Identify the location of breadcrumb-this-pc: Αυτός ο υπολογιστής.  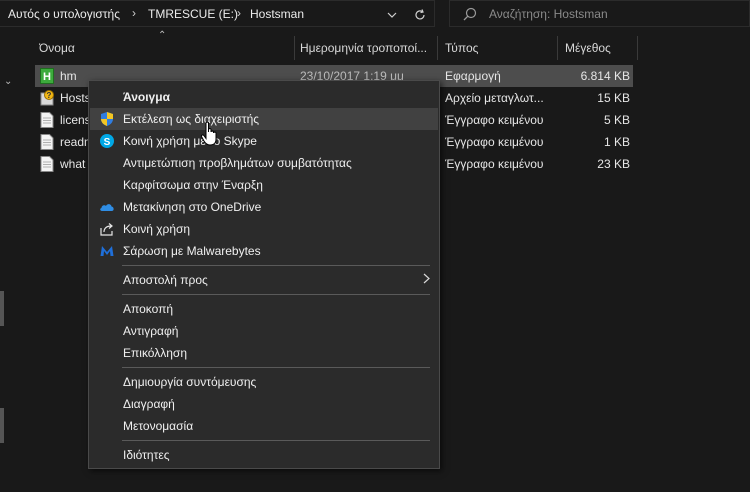
(64, 14).